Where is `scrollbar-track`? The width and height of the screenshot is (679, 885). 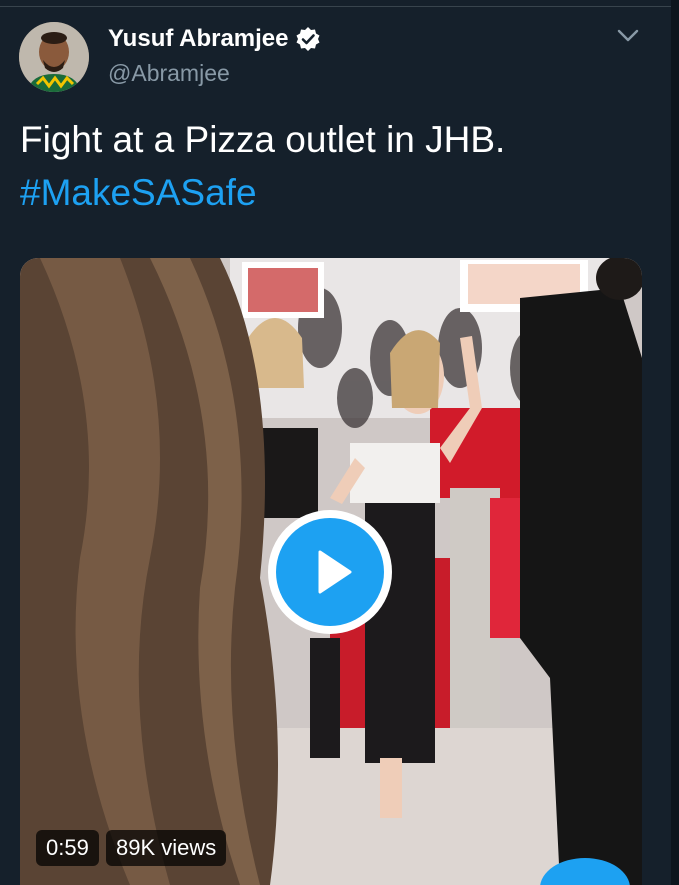 scrollbar-track is located at coordinates (675, 442).